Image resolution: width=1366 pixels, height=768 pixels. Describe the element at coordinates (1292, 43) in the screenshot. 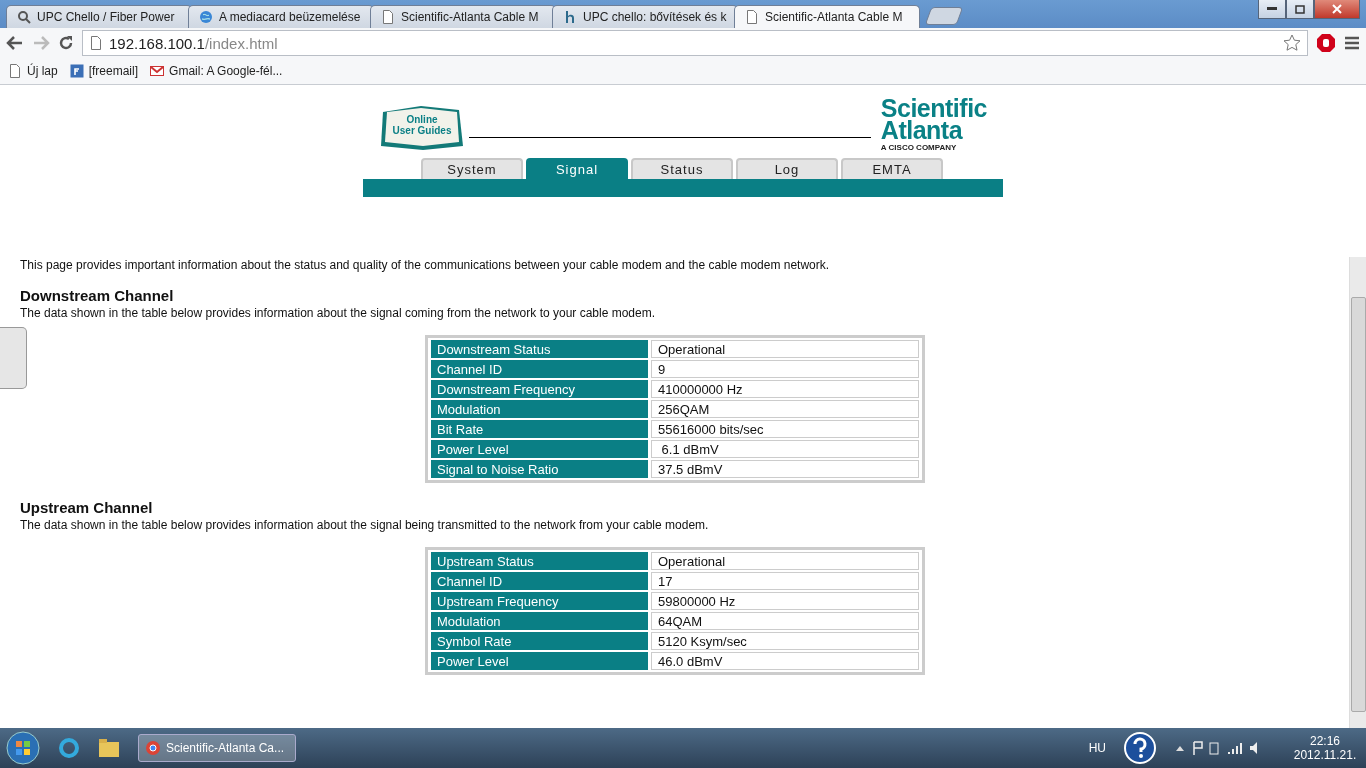

I see `star-icon` at that location.